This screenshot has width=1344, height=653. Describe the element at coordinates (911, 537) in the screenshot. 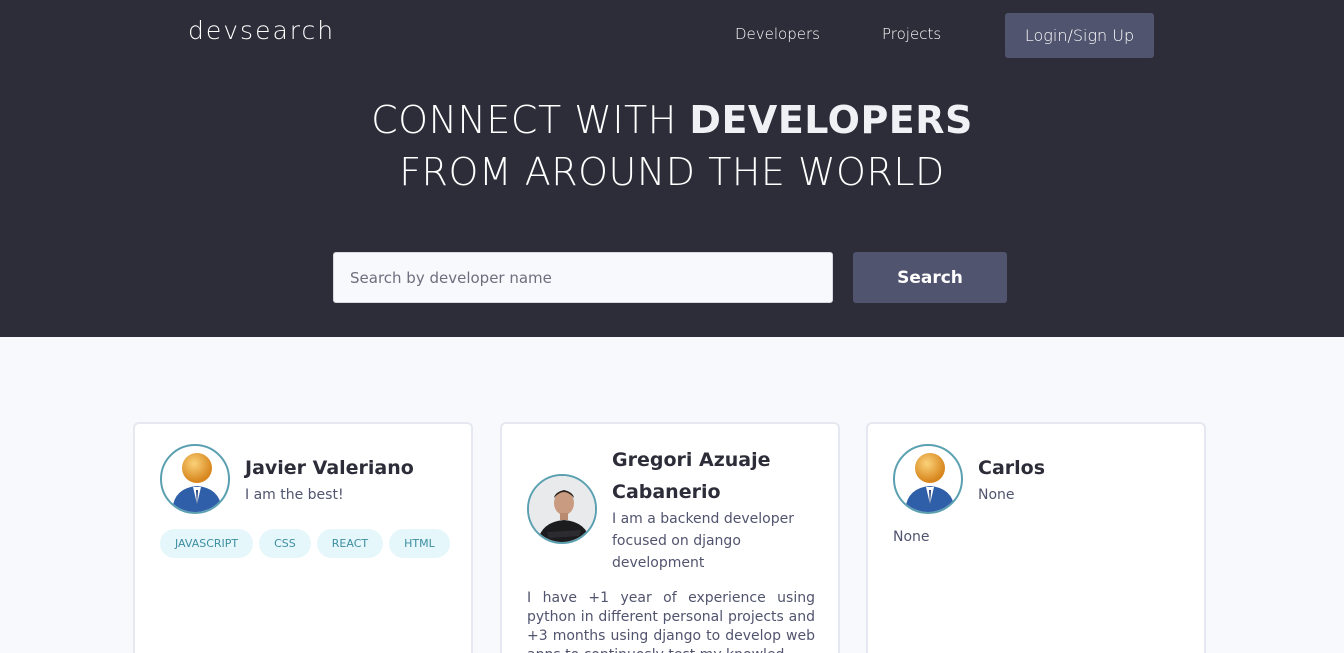

I see `developer-bio: None` at that location.